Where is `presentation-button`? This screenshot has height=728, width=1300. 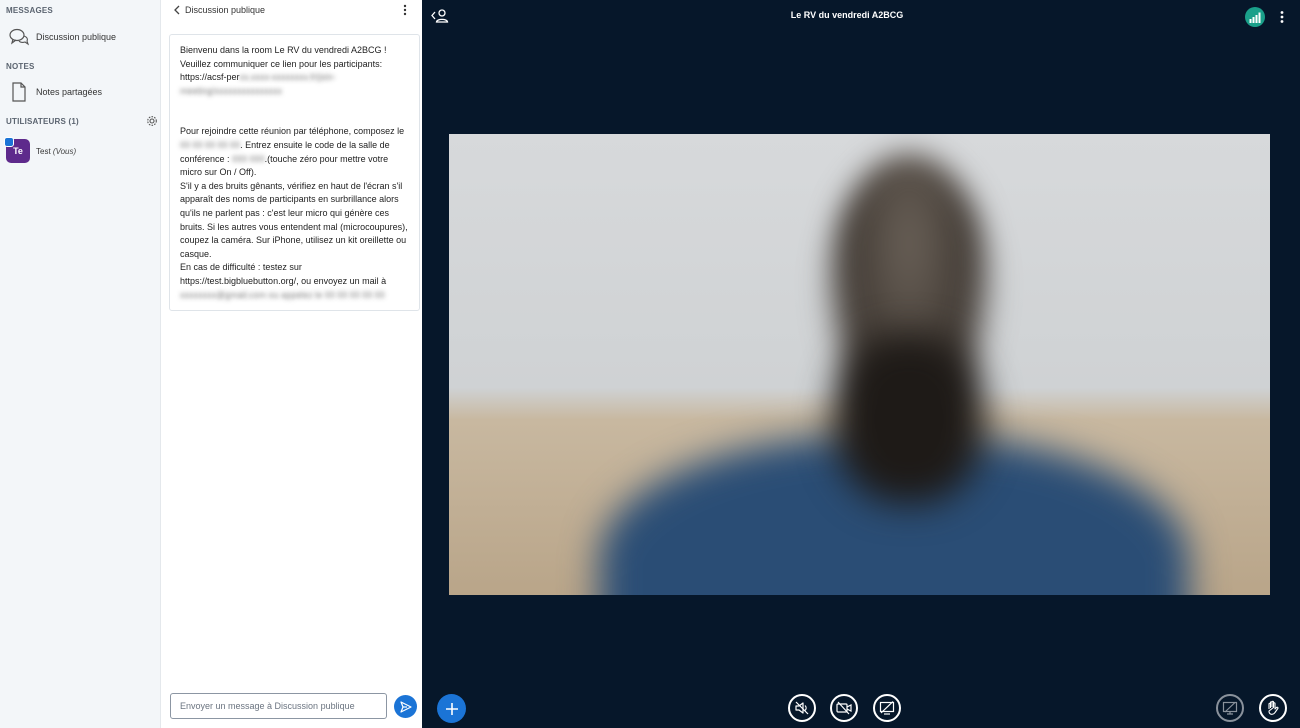
presentation-button is located at coordinates (1230, 708).